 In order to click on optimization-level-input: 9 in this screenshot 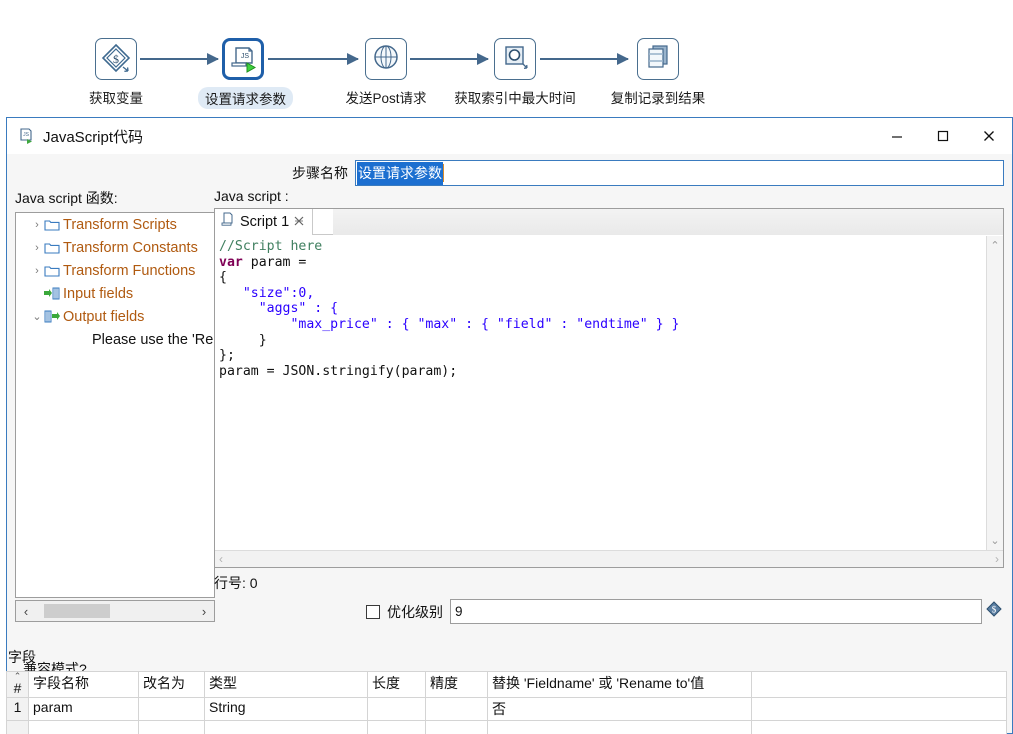, I will do `click(716, 611)`.